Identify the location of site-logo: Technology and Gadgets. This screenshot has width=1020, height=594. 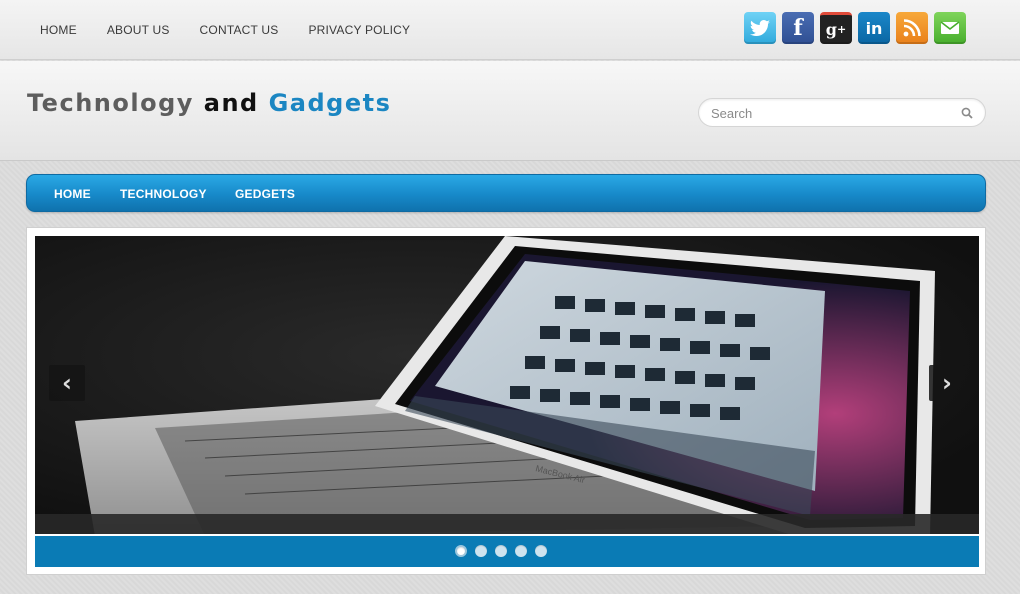
(209, 103).